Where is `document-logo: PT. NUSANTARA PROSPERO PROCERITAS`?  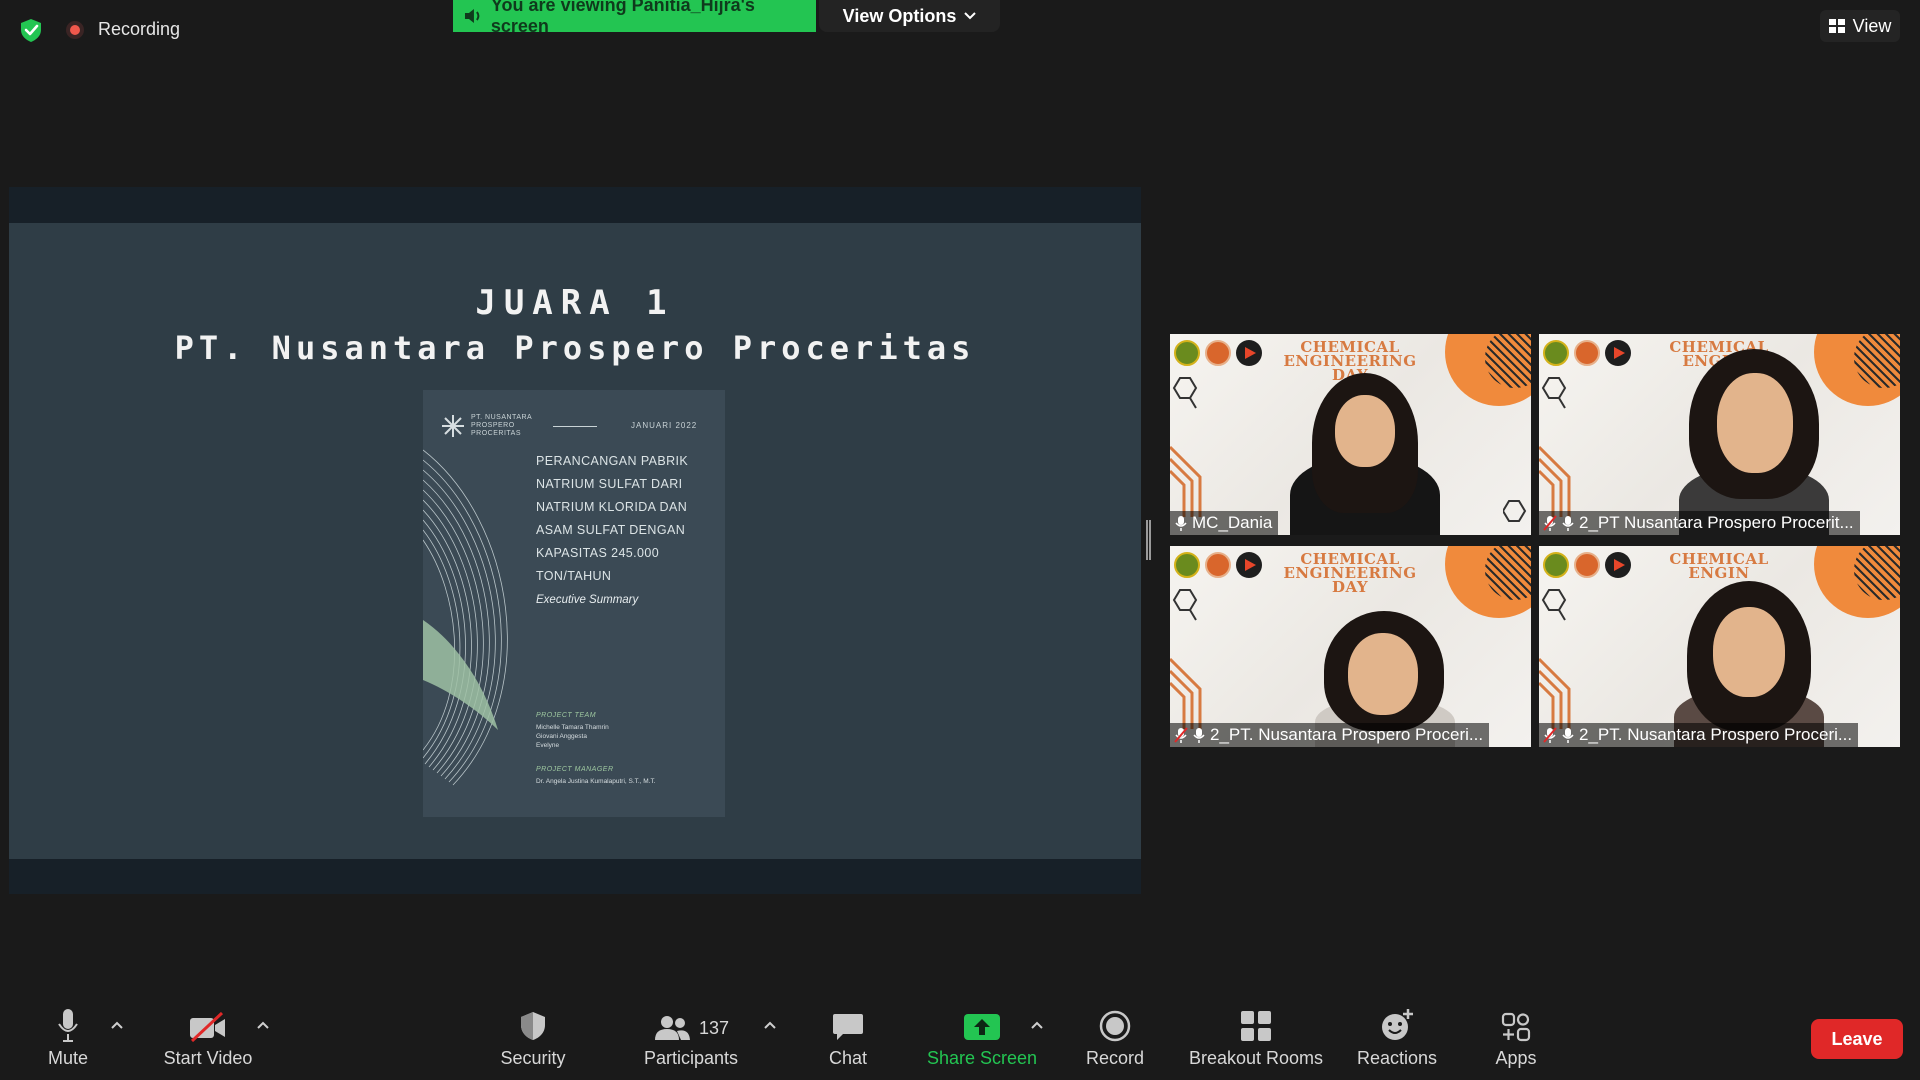 document-logo: PT. NUSANTARA PROSPERO PROCERITAS is located at coordinates (486, 426).